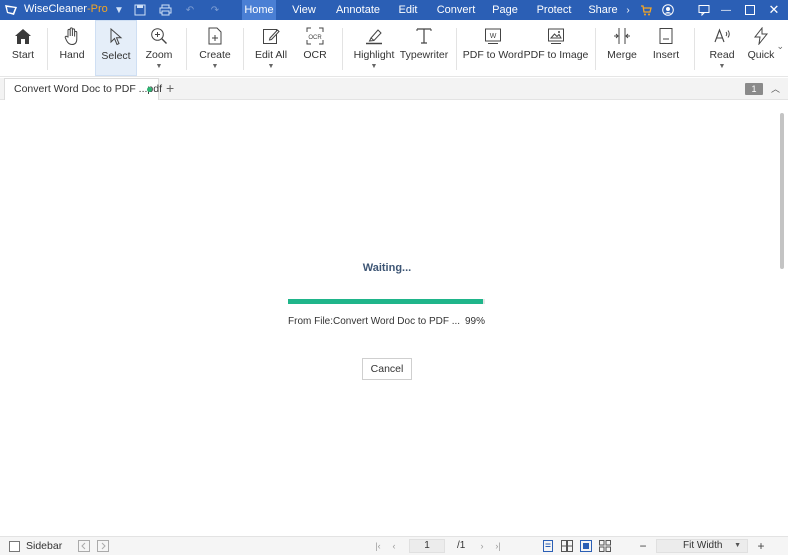 Image resolution: width=788 pixels, height=555 pixels. I want to click on merge-icon, so click(622, 36).